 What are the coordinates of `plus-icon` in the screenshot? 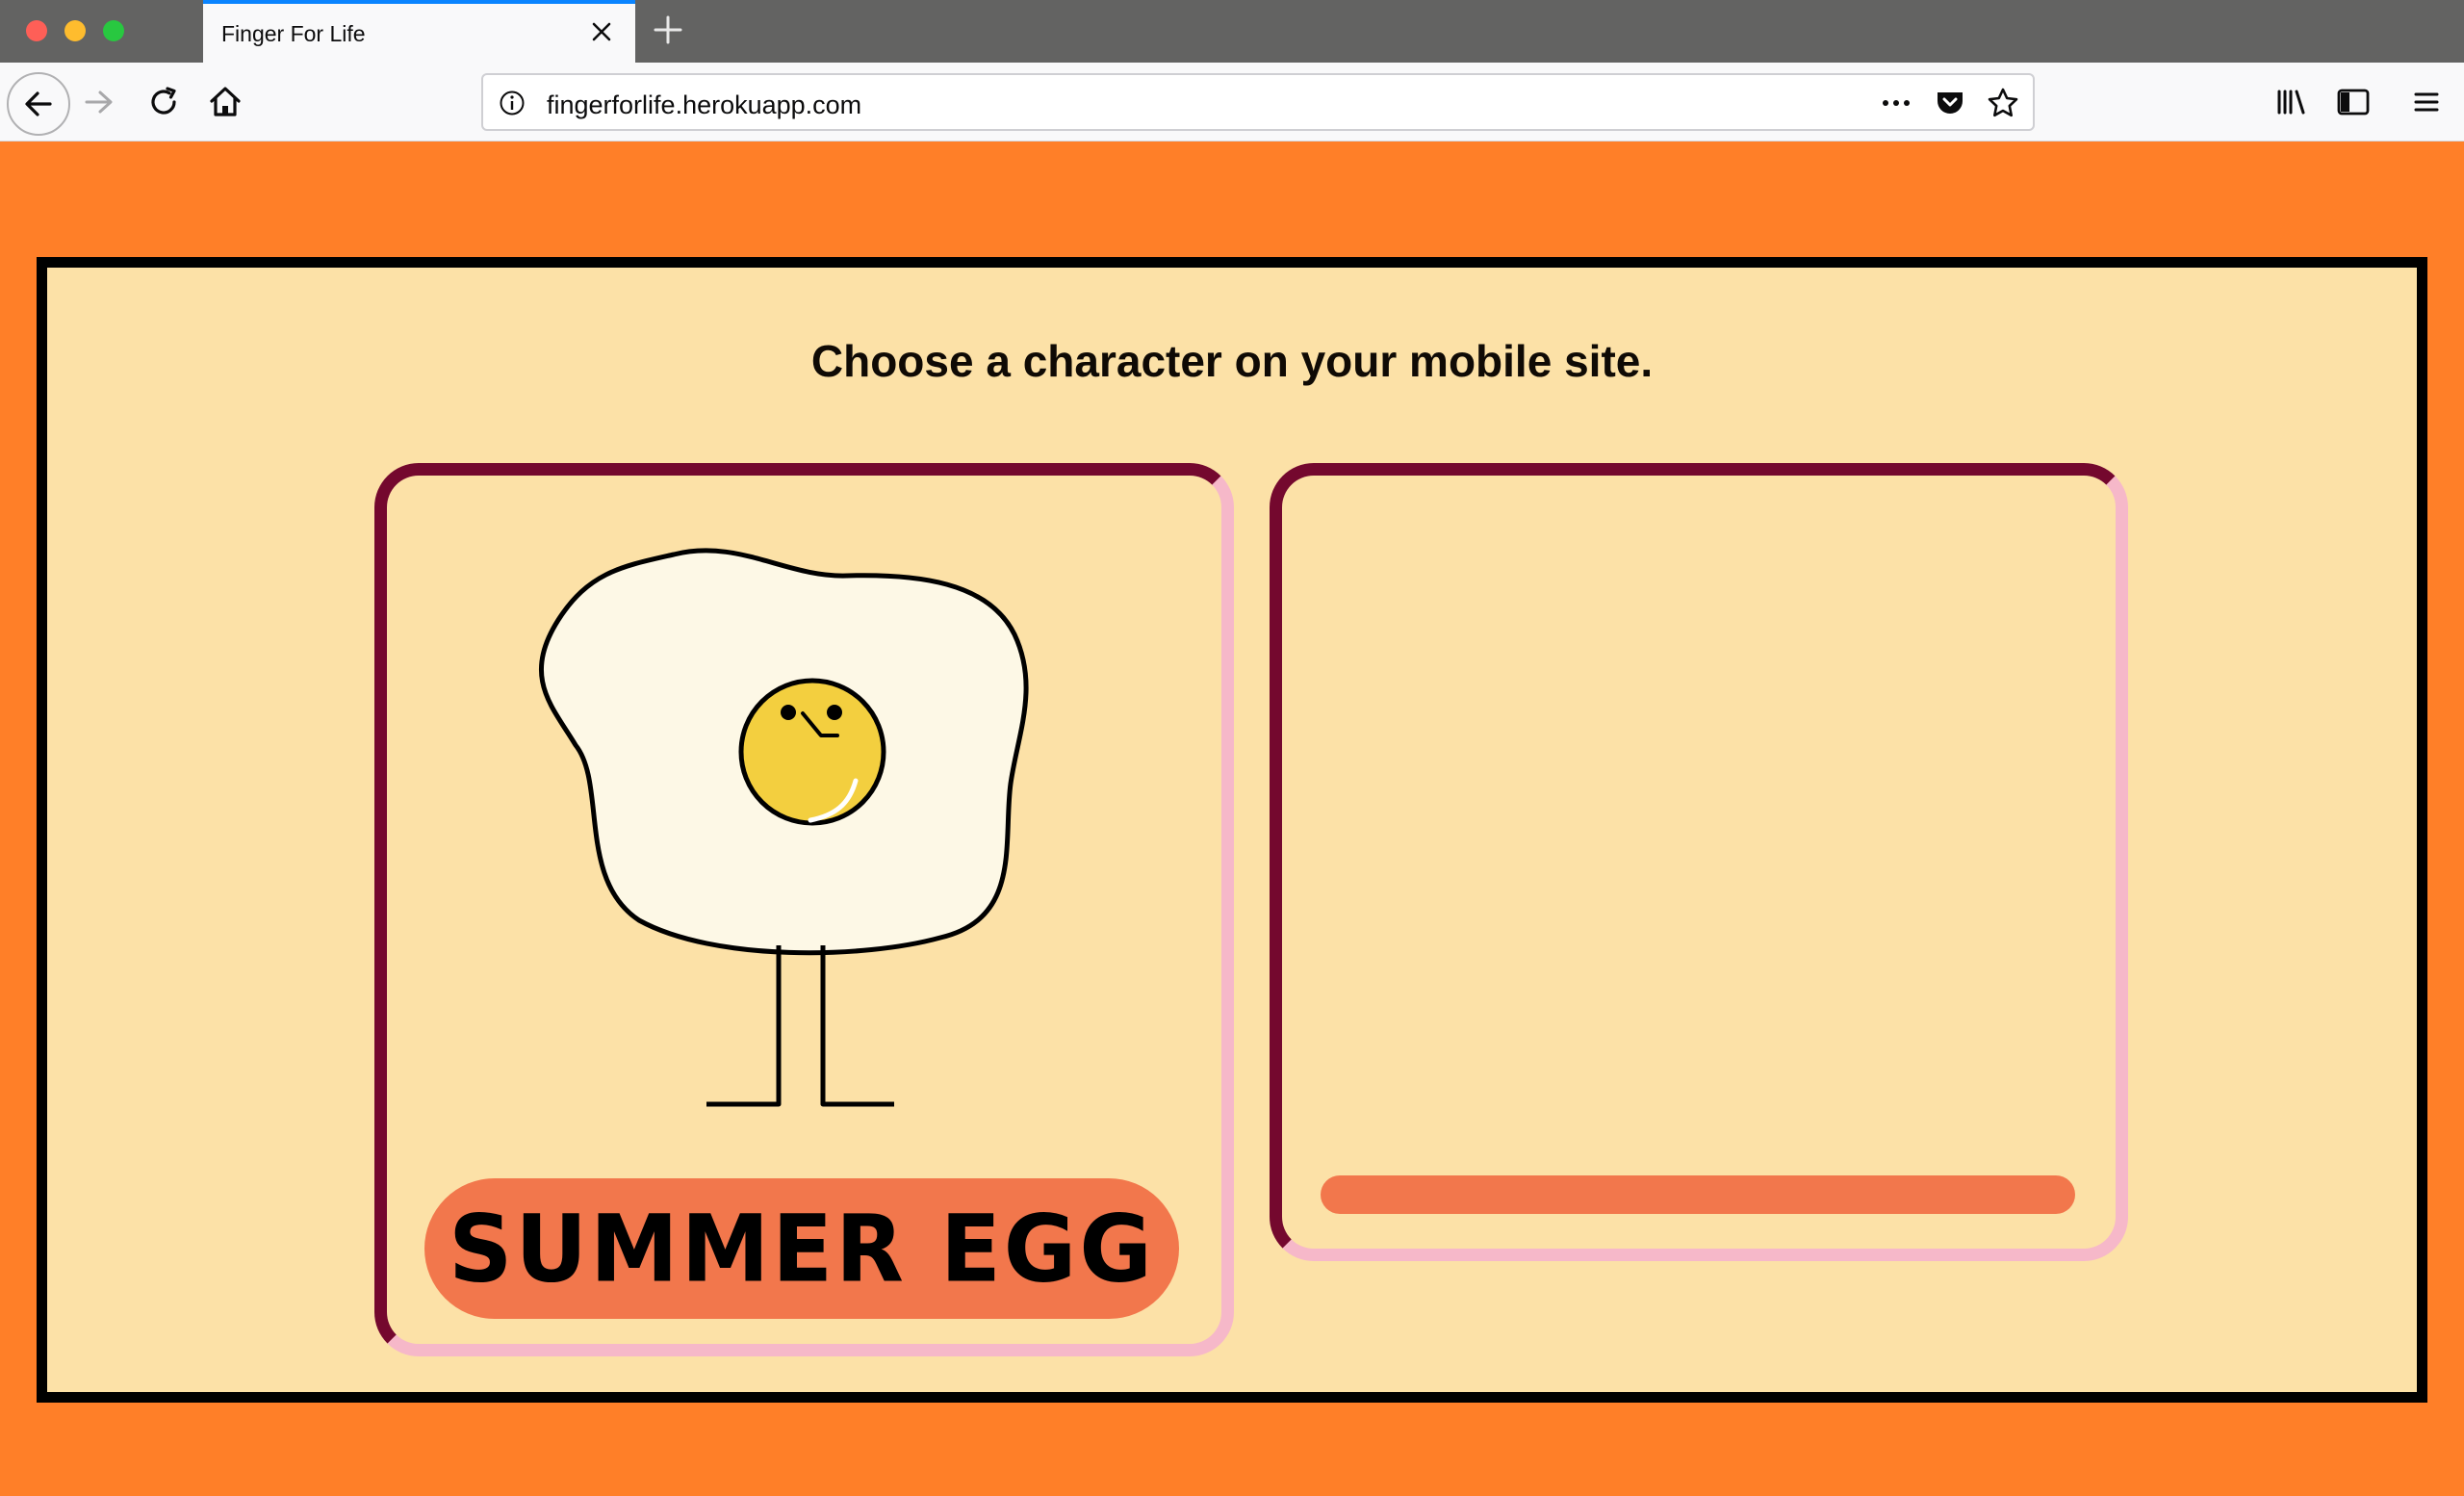 It's located at (668, 30).